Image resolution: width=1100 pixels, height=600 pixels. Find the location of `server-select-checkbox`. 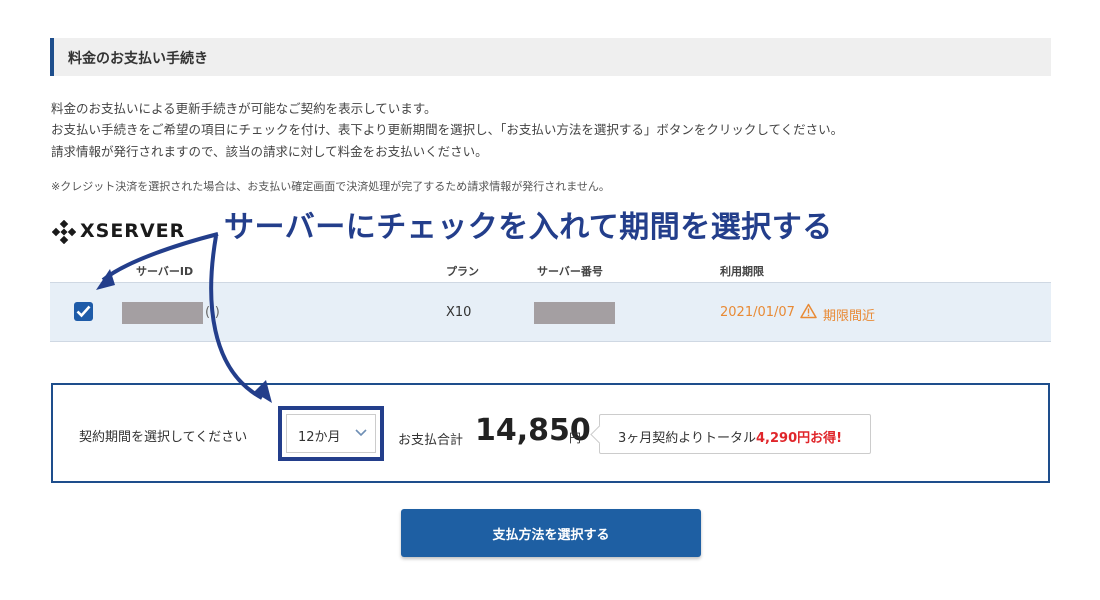

server-select-checkbox is located at coordinates (83, 311).